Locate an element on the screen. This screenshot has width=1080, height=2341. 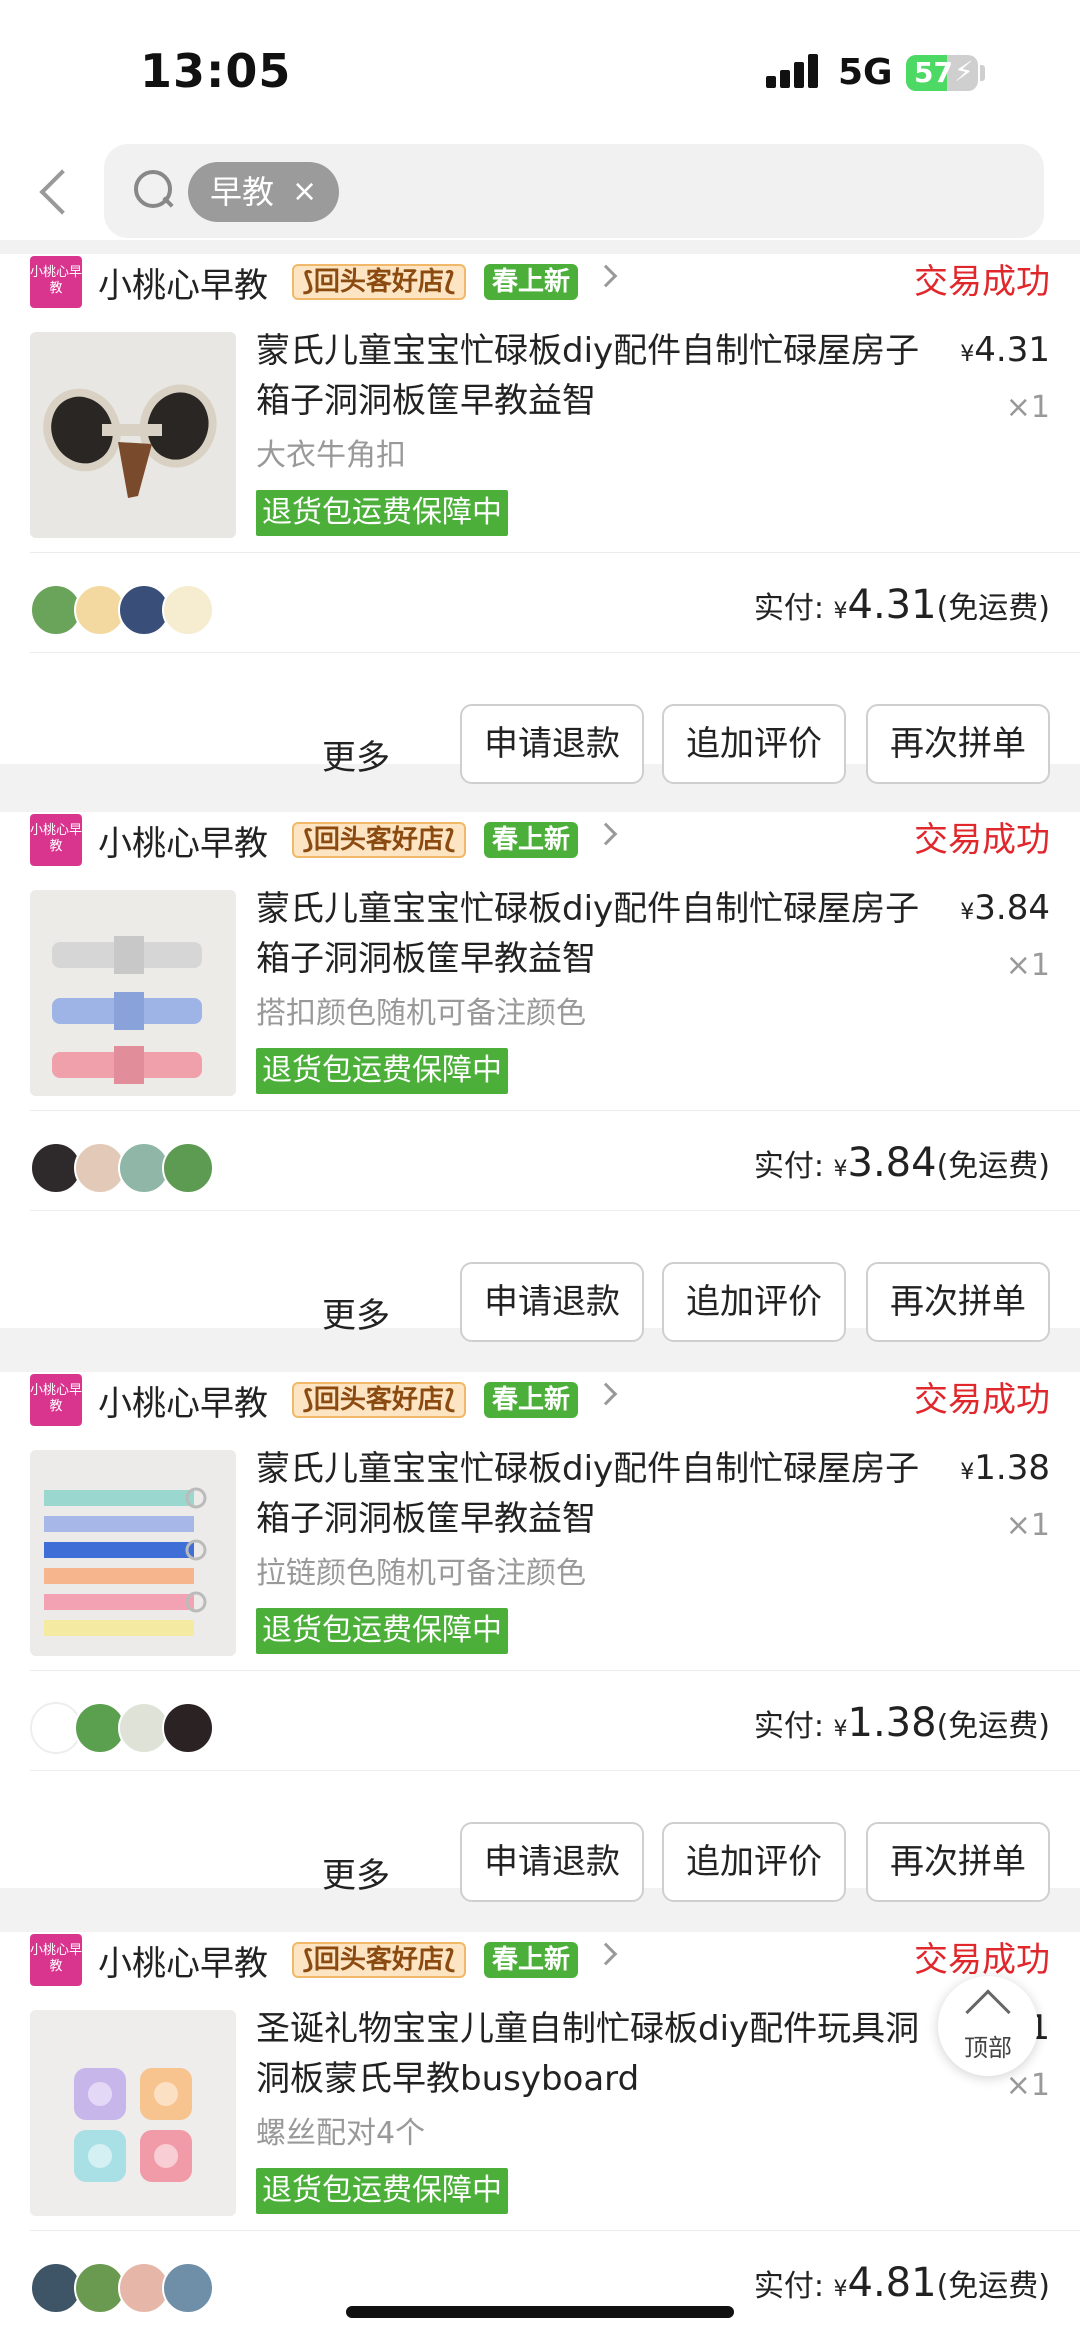
search-keyword: 早教 is located at coordinates (242, 192).